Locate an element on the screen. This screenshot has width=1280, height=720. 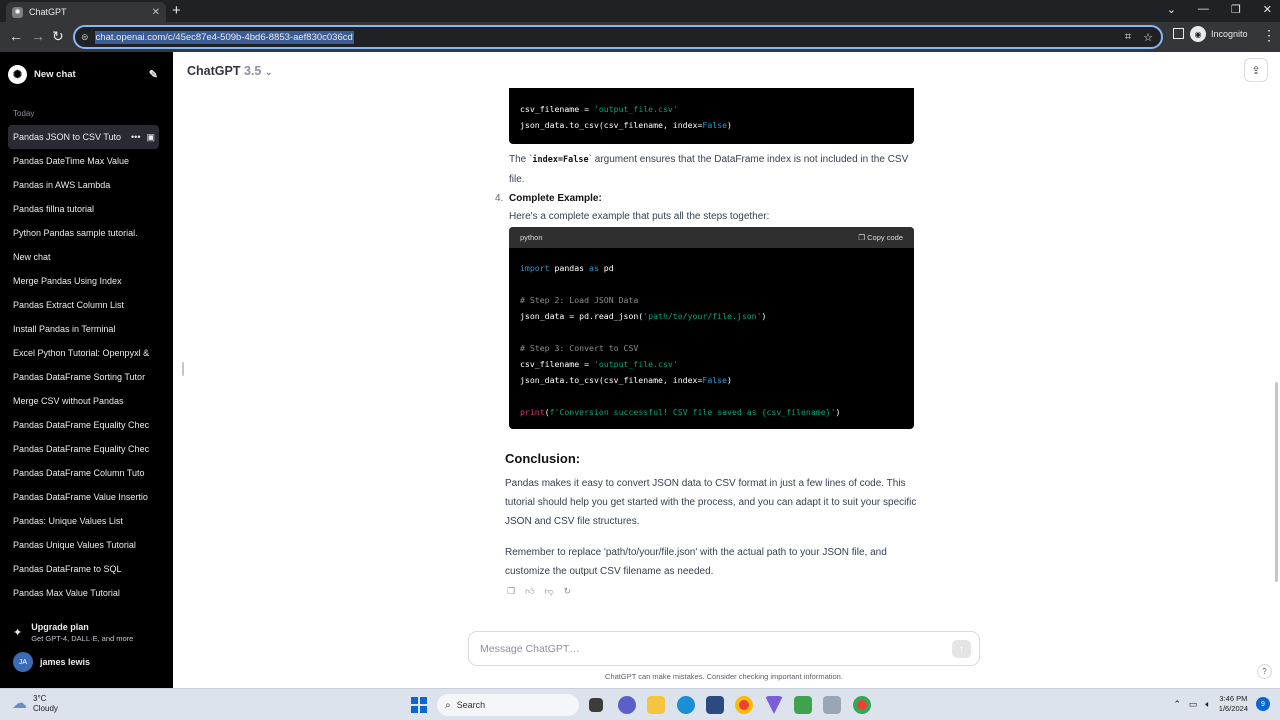
message-input: Message ChatGPT… ↑ is located at coordinates (724, 648).